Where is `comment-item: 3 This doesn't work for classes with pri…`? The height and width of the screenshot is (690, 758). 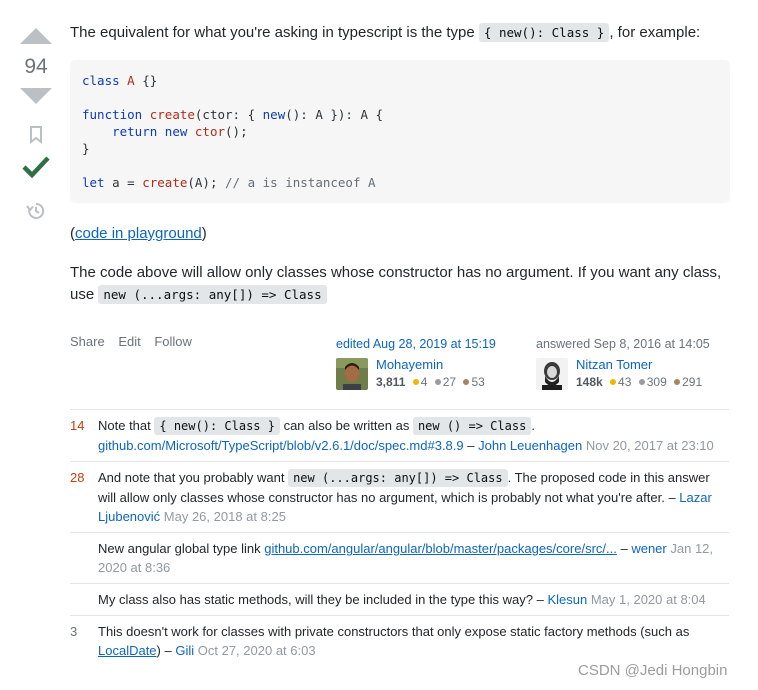
comment-item: 3 This doesn't work for classes with pri… is located at coordinates (399, 641).